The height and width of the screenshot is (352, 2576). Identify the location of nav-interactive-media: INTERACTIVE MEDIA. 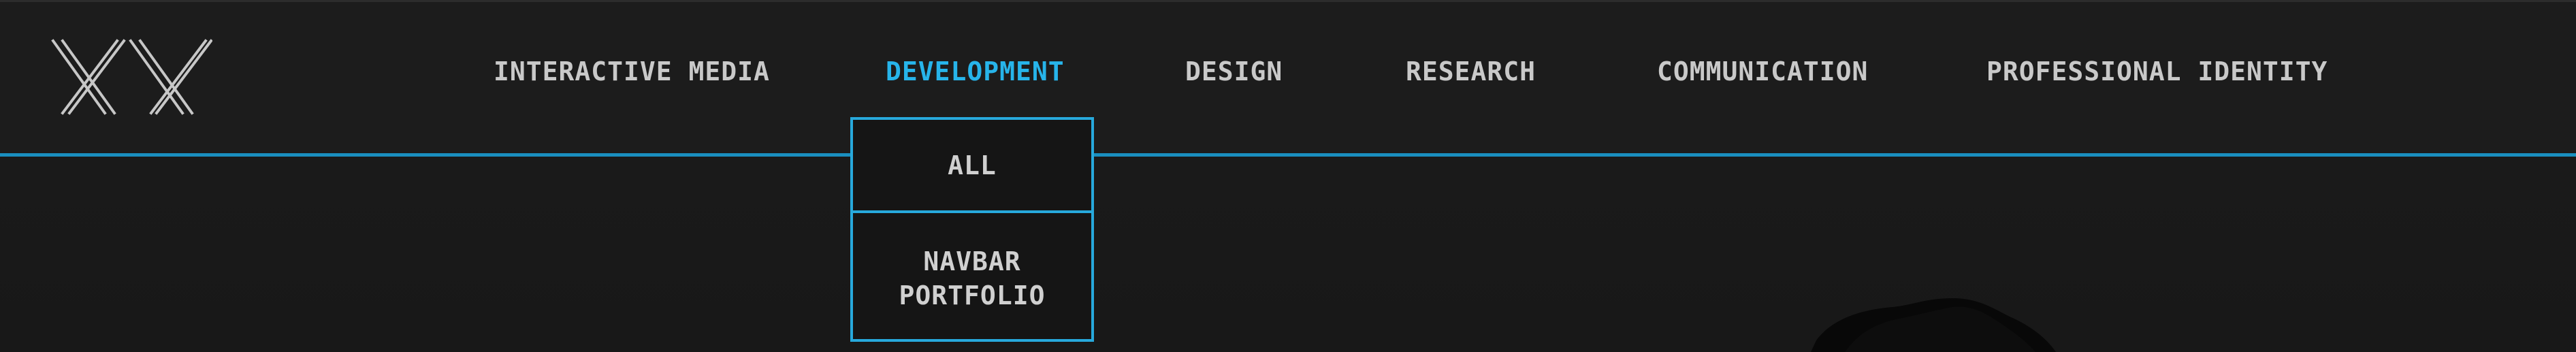
(632, 71).